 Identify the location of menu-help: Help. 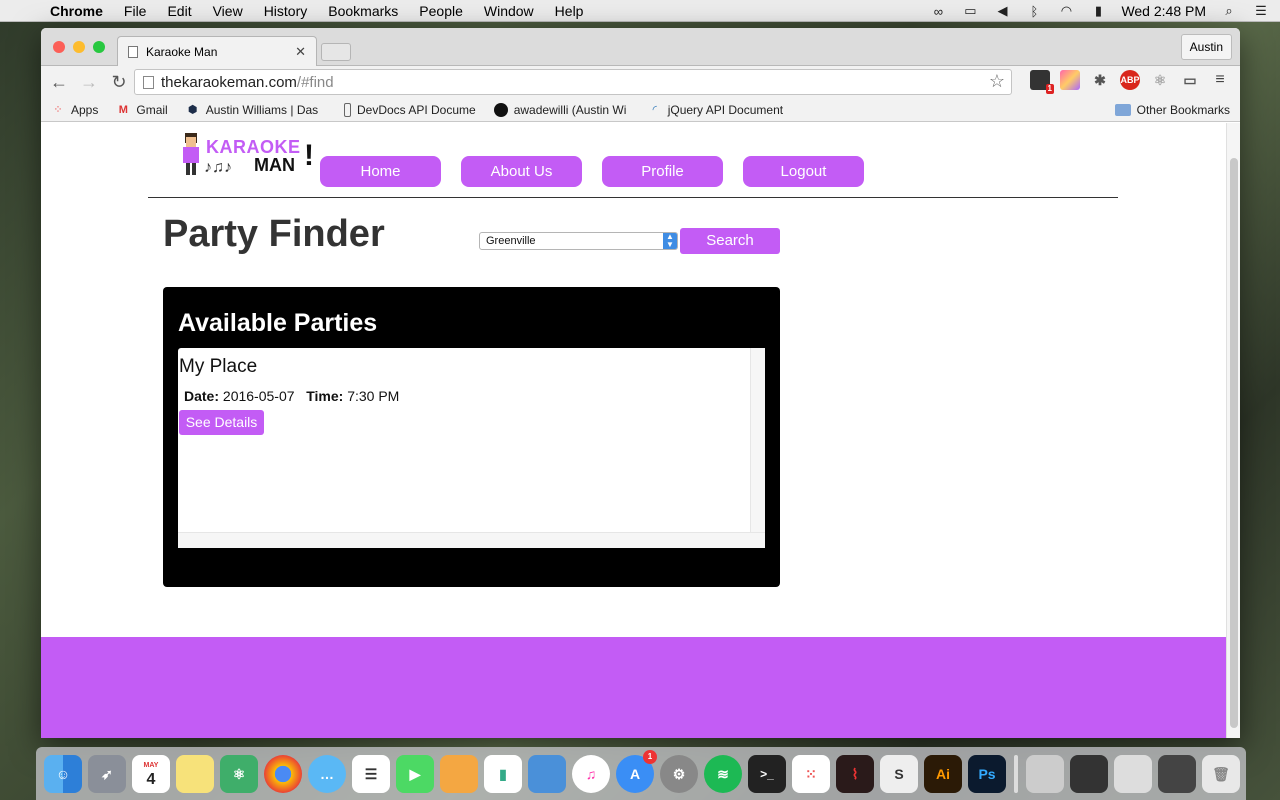
(569, 11).